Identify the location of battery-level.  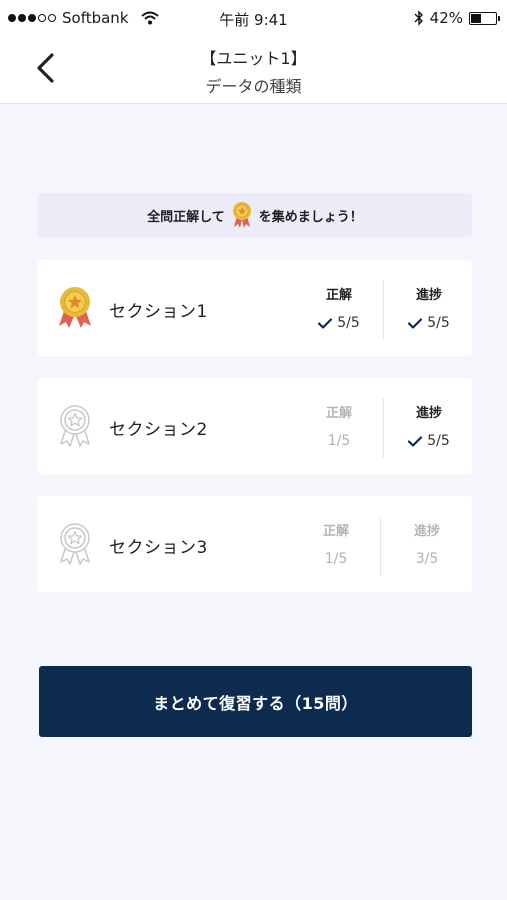
(476, 18).